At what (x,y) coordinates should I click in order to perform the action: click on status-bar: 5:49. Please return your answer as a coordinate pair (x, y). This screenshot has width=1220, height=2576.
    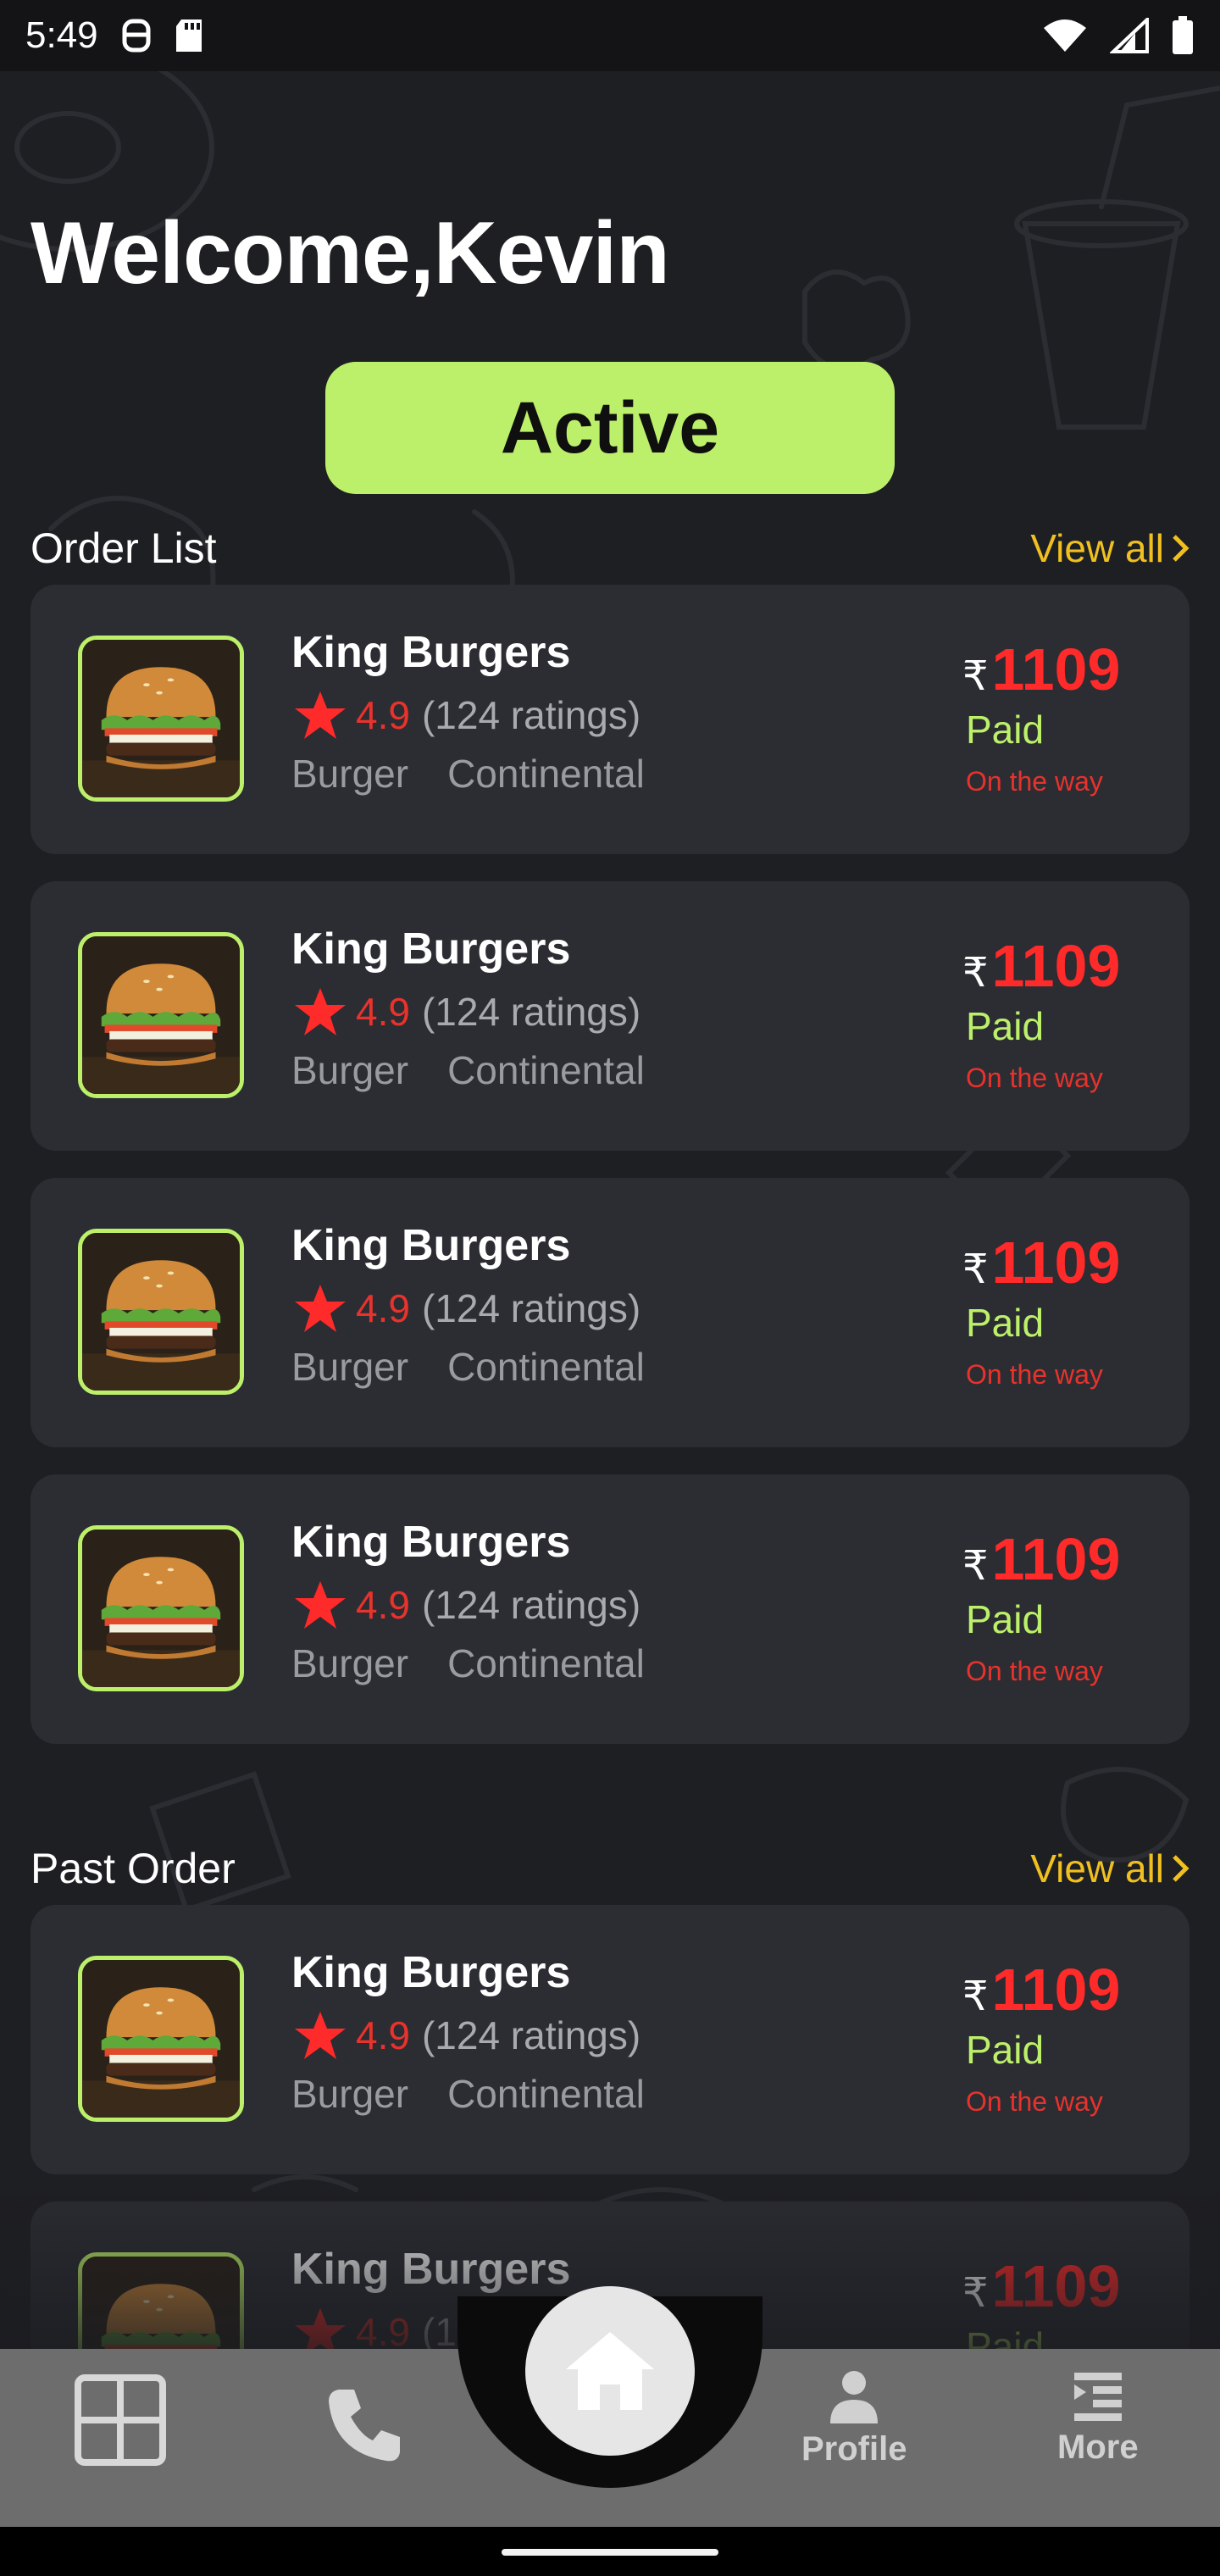
    Looking at the image, I should click on (610, 35).